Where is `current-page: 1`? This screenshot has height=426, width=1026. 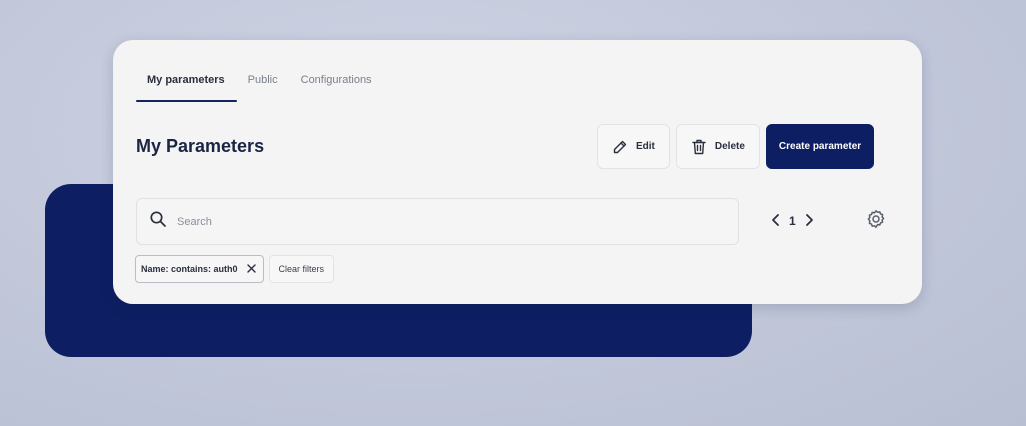
current-page: 1 is located at coordinates (792, 221).